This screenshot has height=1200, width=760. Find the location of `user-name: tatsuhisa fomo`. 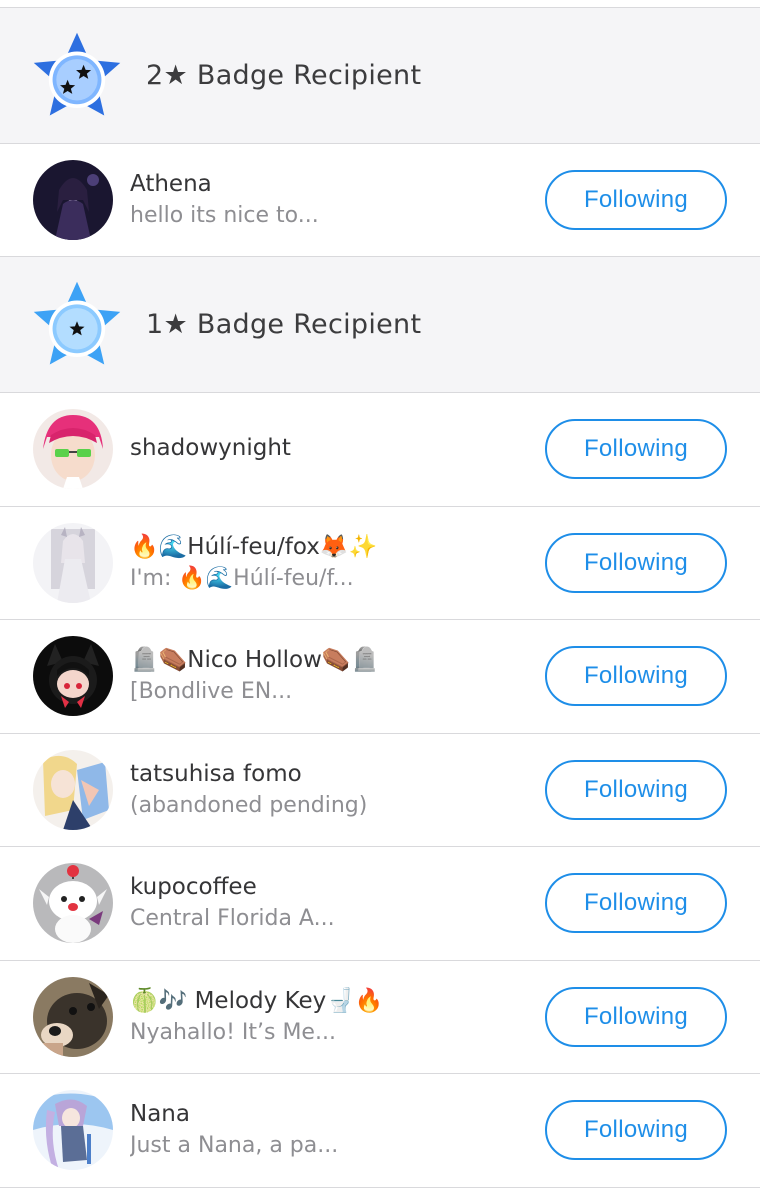

user-name: tatsuhisa fomo is located at coordinates (216, 773).